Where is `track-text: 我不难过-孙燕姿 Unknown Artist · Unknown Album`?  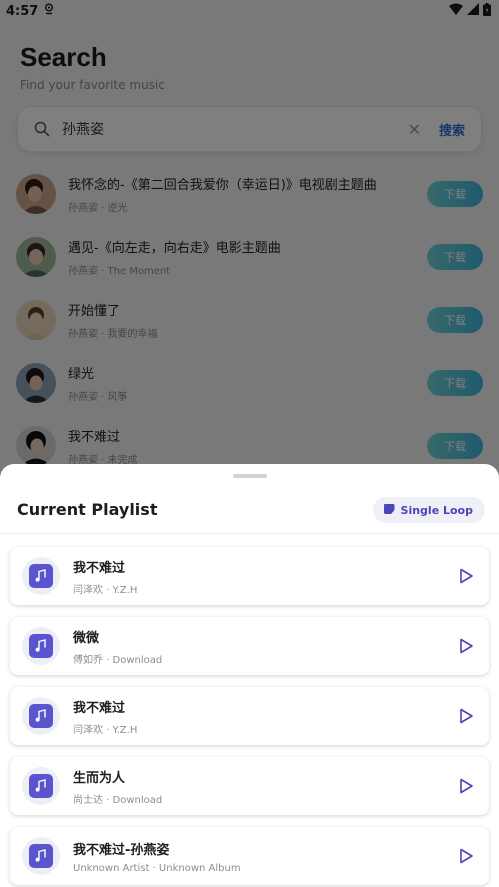
track-text: 我不难过-孙燕姿 Unknown Artist · Unknown Album is located at coordinates (265, 856).